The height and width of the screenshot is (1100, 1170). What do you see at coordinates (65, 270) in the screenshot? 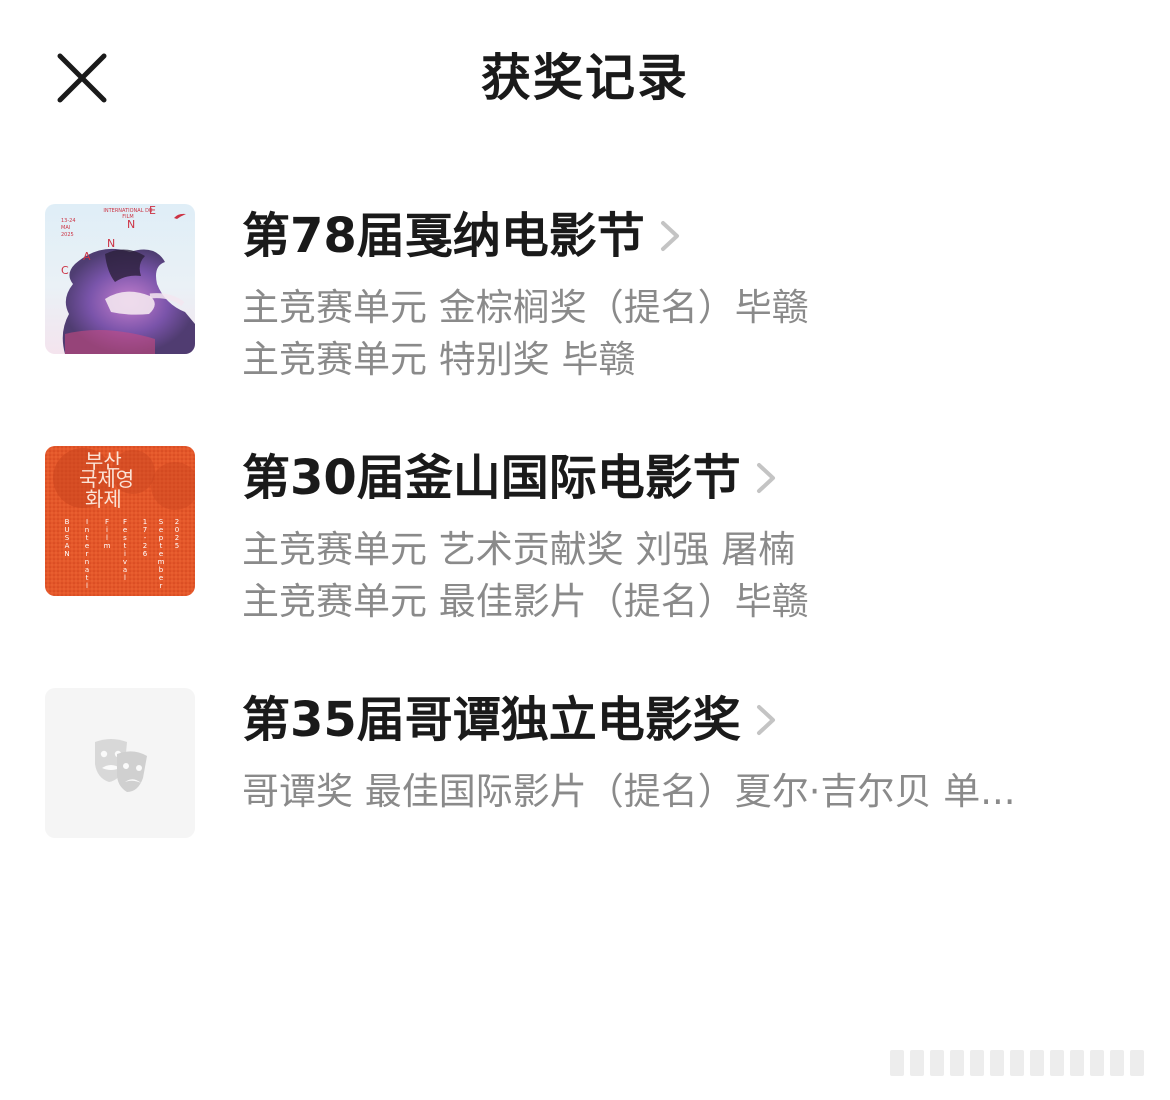
I see `poster-letter-c: C` at bounding box center [65, 270].